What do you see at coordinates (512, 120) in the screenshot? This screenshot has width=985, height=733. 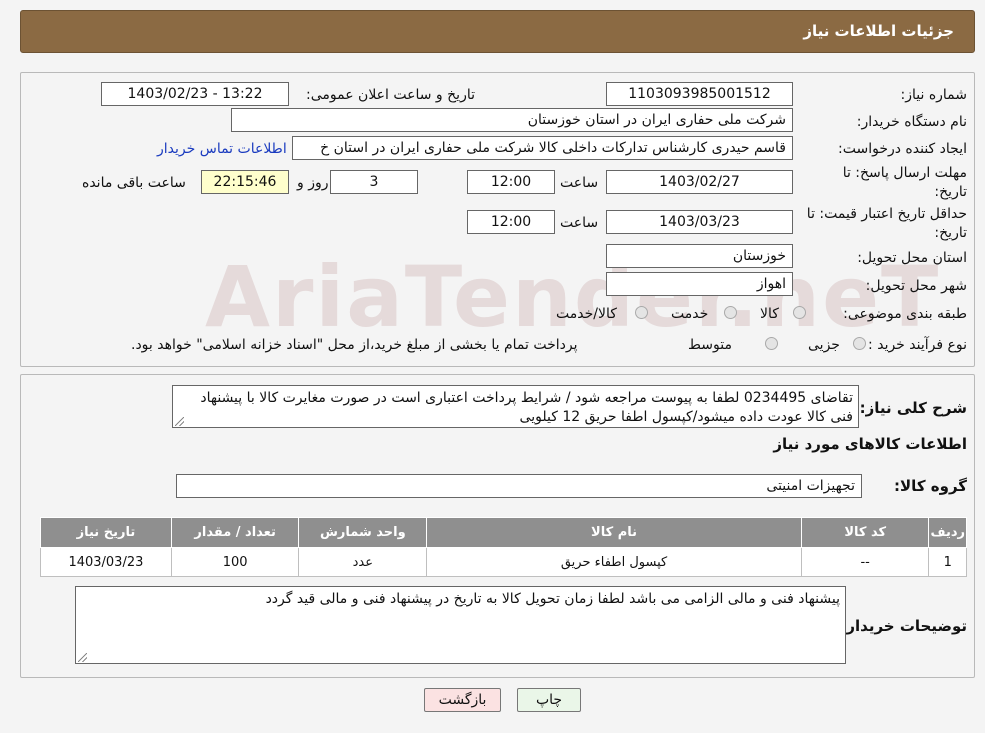 I see `buyer-org-field: شرکت ملی حفاری ایران در استان خوزستان` at bounding box center [512, 120].